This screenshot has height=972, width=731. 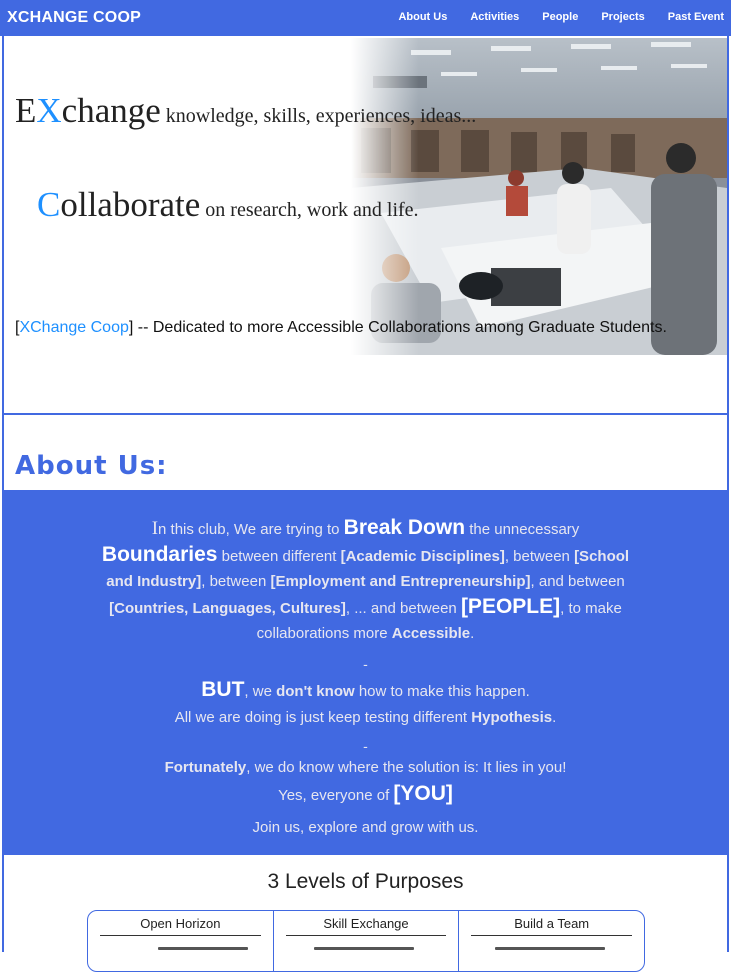 I want to click on purpose-card-open-horizon: Open Horizon, so click(x=181, y=941).